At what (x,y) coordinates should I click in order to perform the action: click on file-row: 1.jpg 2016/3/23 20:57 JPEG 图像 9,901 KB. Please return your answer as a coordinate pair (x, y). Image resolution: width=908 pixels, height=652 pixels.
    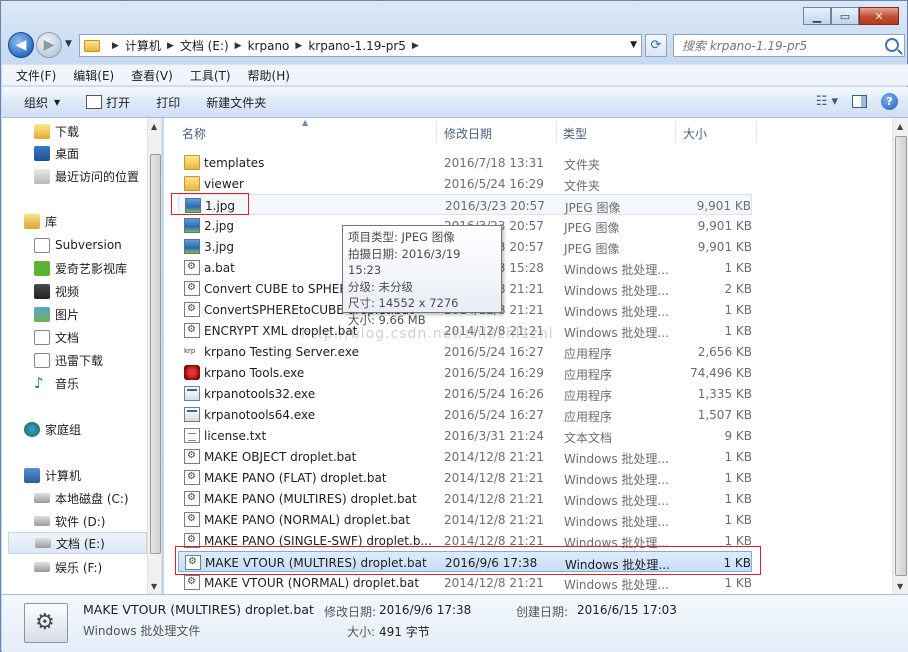
    Looking at the image, I should click on (465, 204).